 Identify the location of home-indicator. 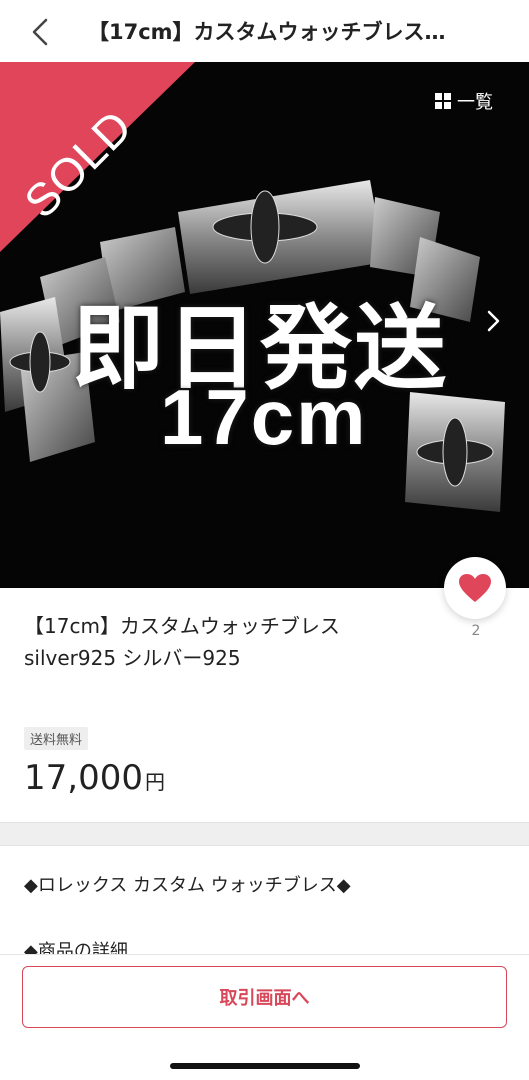
(265, 1066).